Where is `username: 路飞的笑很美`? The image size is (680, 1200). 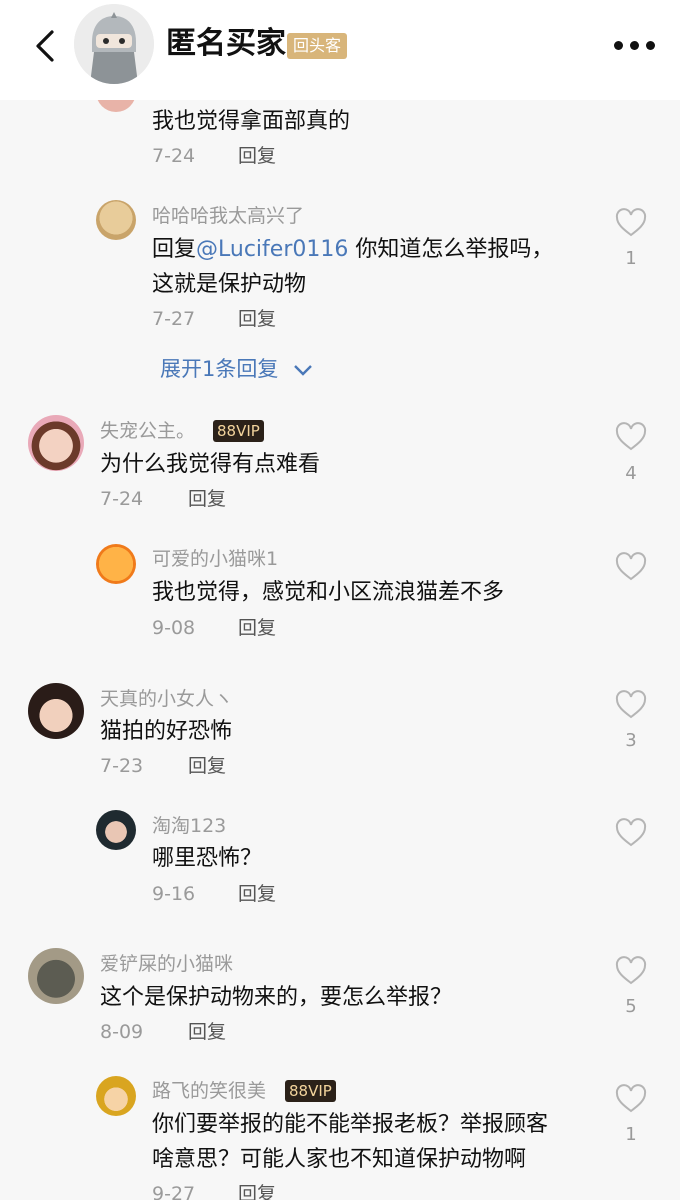
username: 路飞的笑很美 is located at coordinates (209, 1091).